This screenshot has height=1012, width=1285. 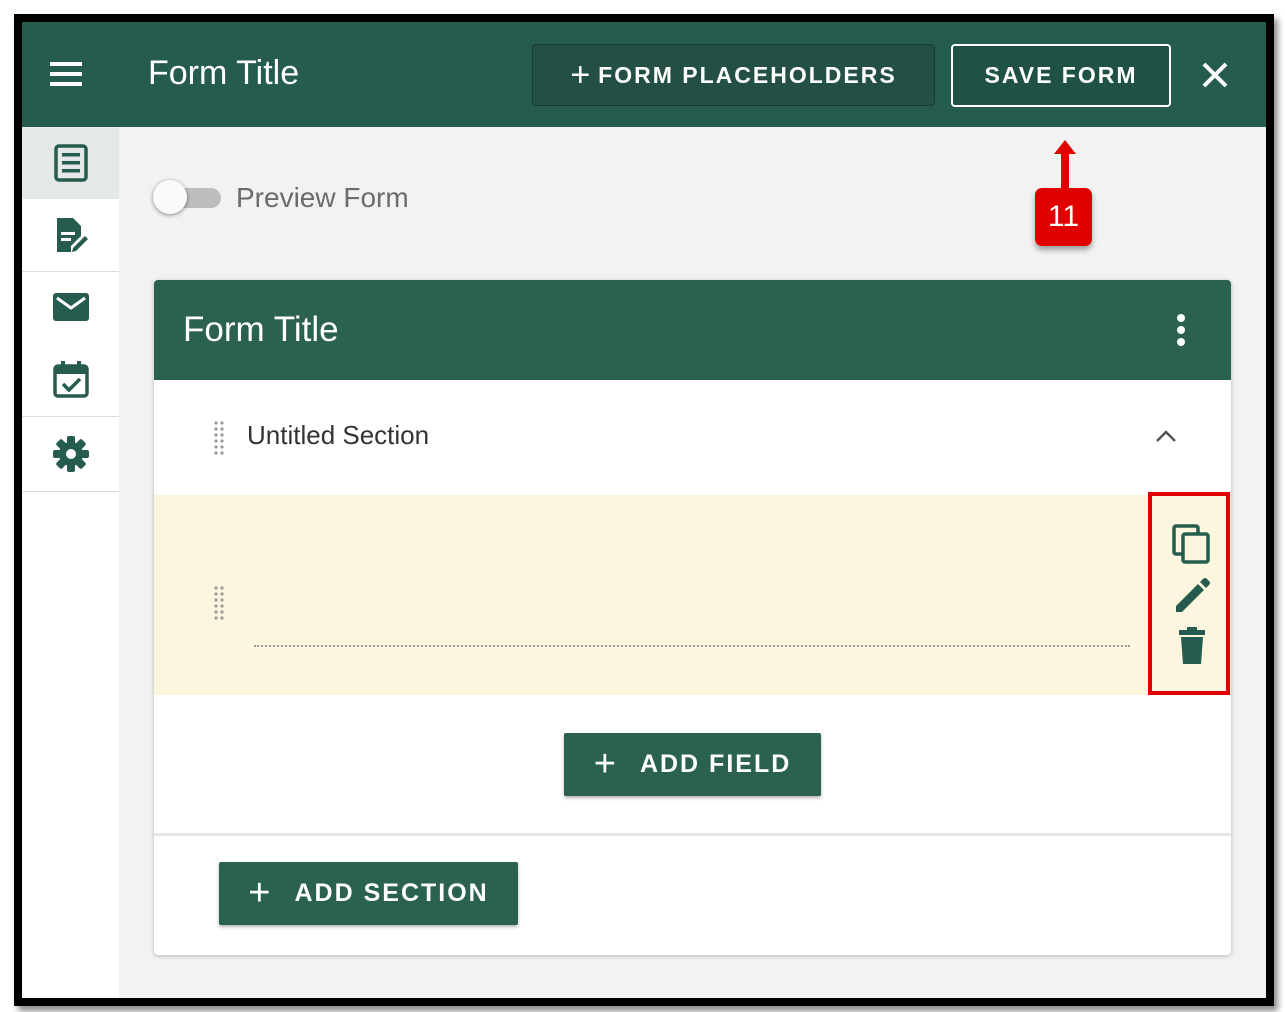 What do you see at coordinates (1192, 646) in the screenshot?
I see `trash-icon` at bounding box center [1192, 646].